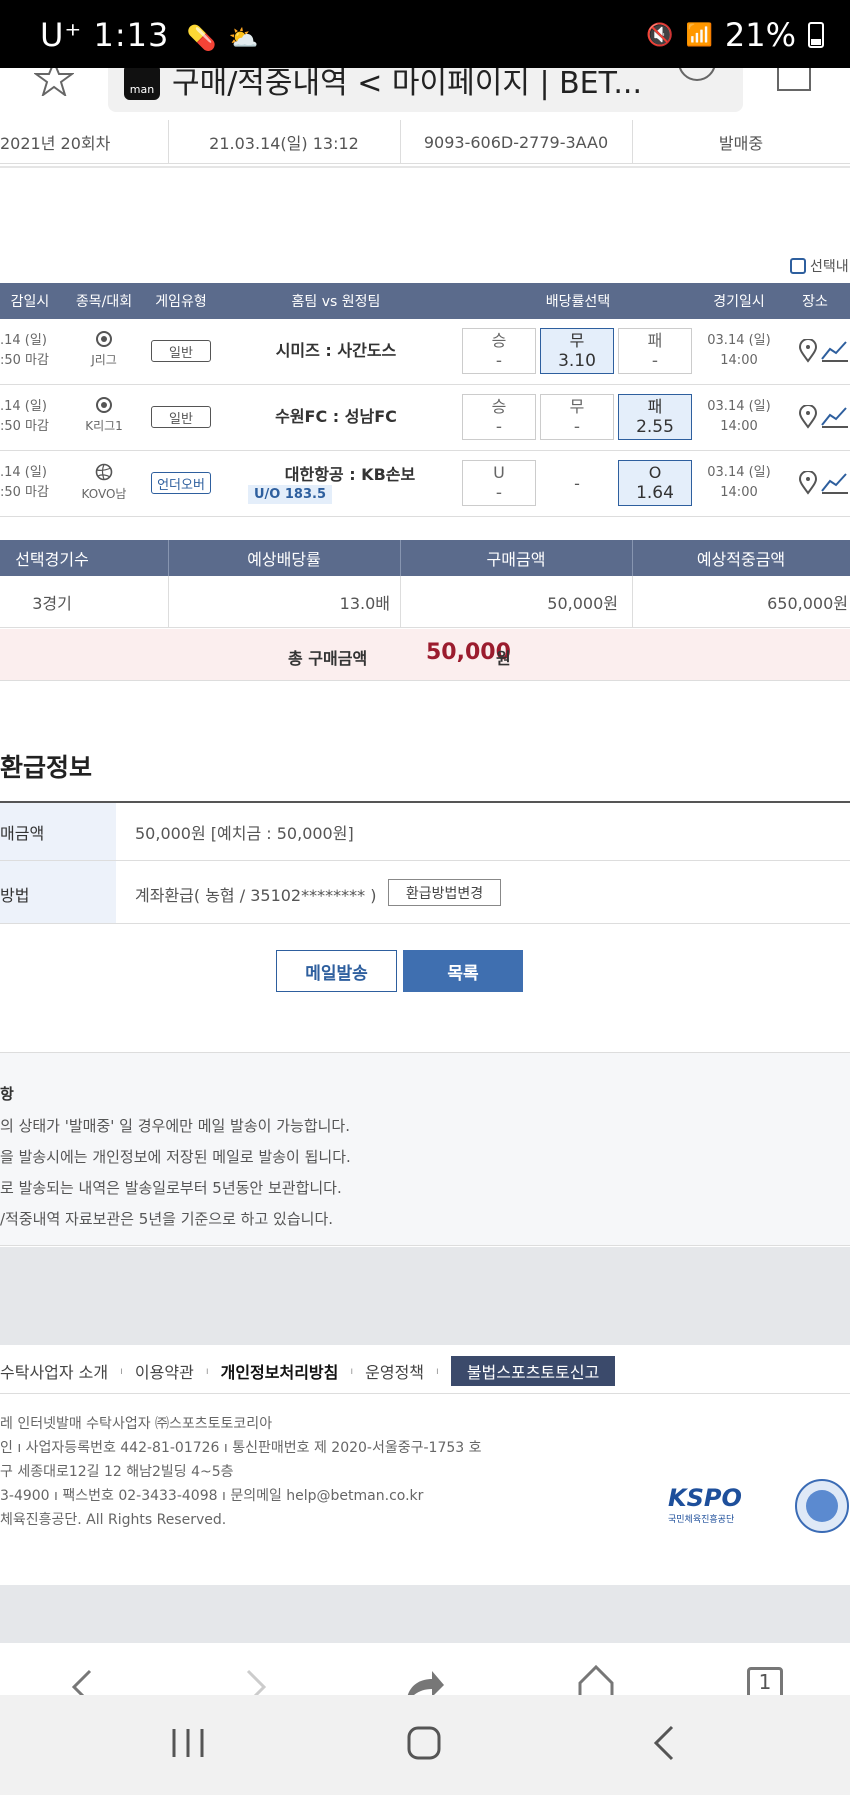  Describe the element at coordinates (424, 1743) in the screenshot. I see `home-button-icon` at that location.